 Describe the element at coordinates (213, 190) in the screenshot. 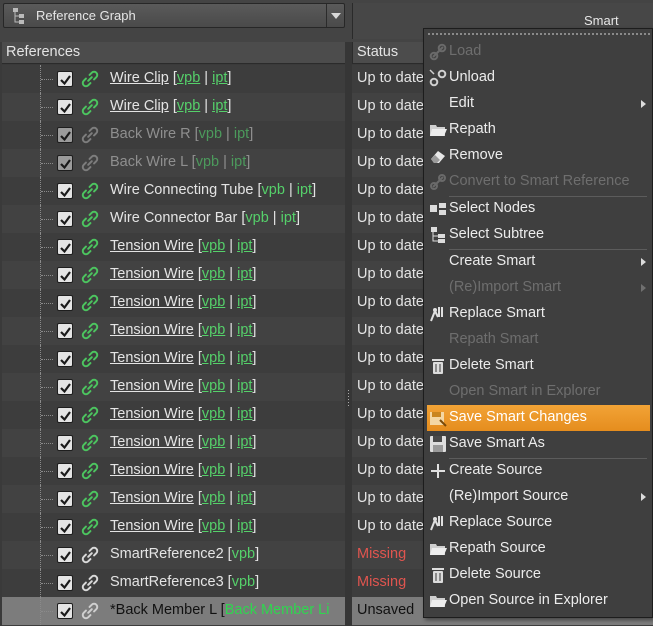

I see `reference-label: Wire Connecting Tube [vpb | ipt]` at that location.